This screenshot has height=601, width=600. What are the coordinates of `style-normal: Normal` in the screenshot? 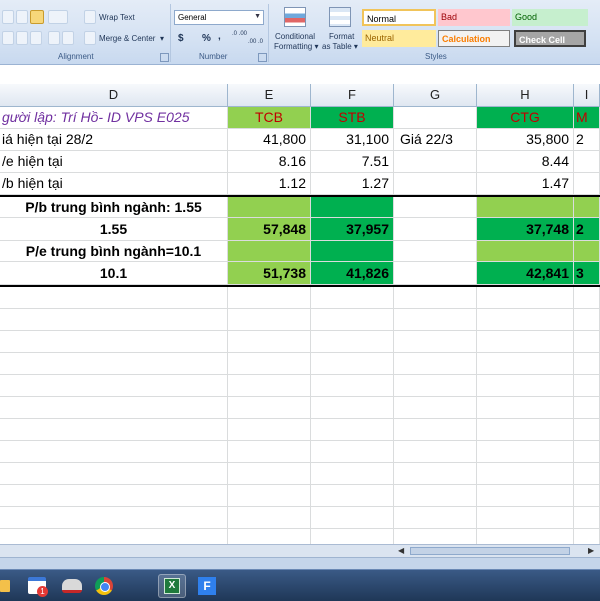 It's located at (399, 17).